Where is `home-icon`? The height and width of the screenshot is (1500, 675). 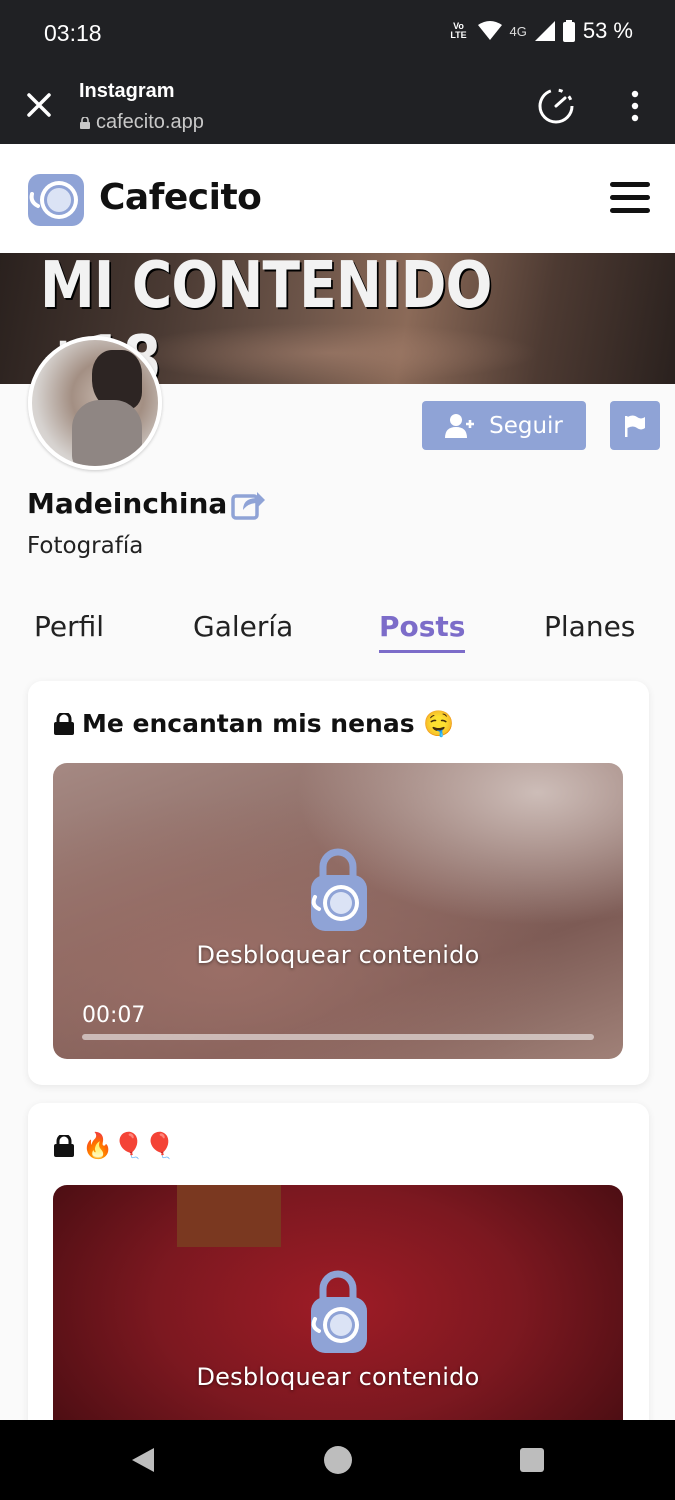
home-icon is located at coordinates (338, 1460).